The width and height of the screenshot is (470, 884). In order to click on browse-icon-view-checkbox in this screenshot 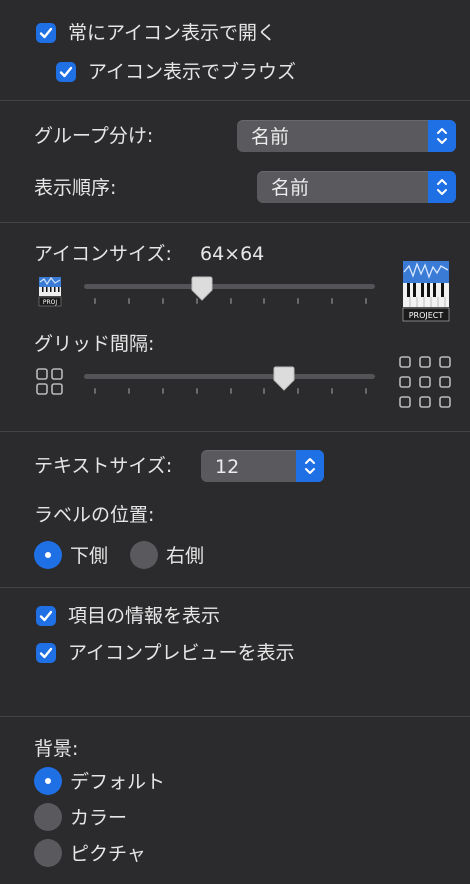, I will do `click(66, 72)`.